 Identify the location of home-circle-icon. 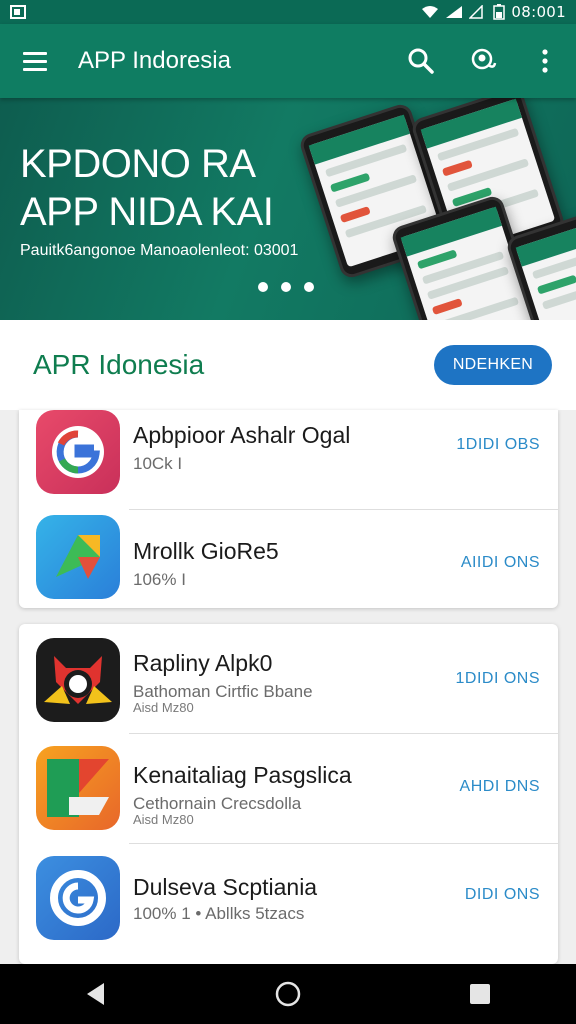
(288, 994).